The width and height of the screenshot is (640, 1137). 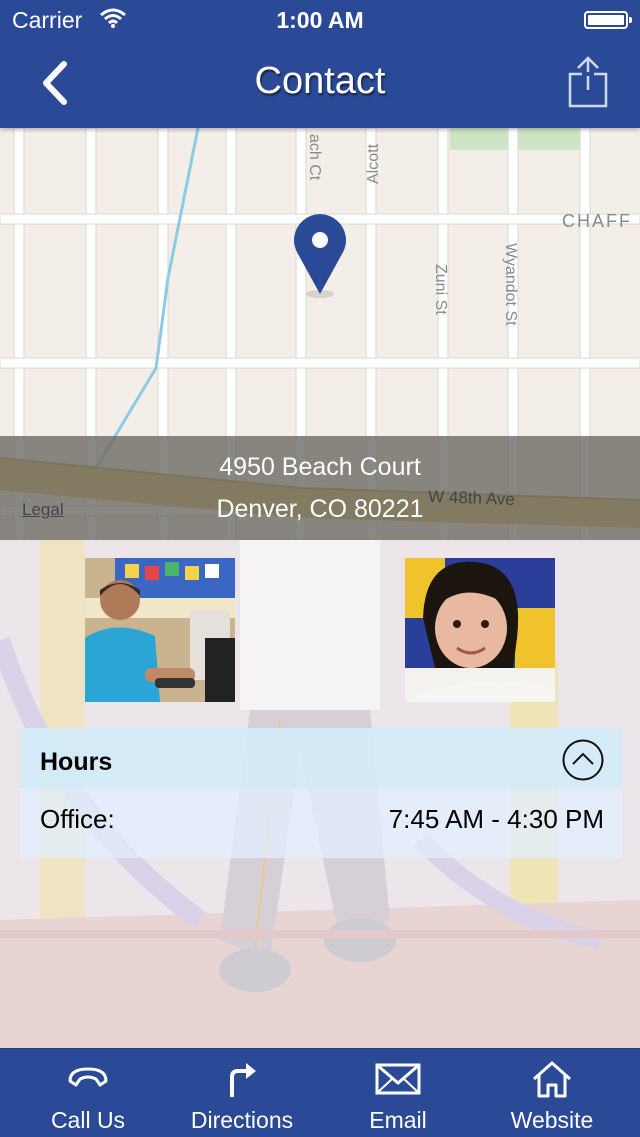 What do you see at coordinates (320, 467) in the screenshot?
I see `address-line1: 4950 Beach Court` at bounding box center [320, 467].